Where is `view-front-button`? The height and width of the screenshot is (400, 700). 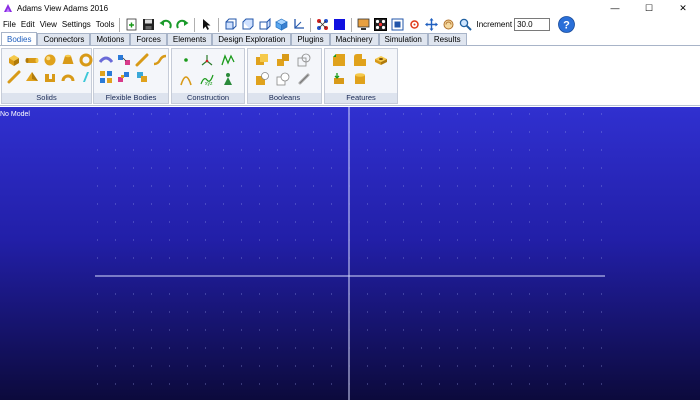
view-front-button is located at coordinates (230, 24).